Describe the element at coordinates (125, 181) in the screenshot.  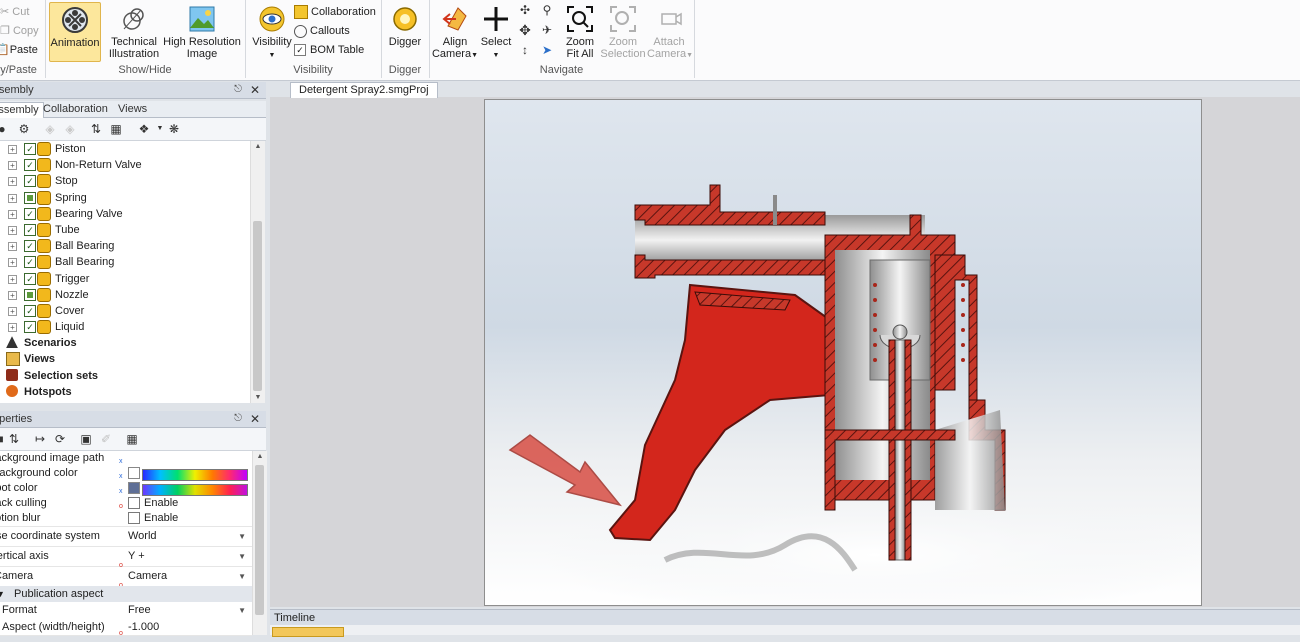
I see `tree-item: + ✓ Stop` at that location.